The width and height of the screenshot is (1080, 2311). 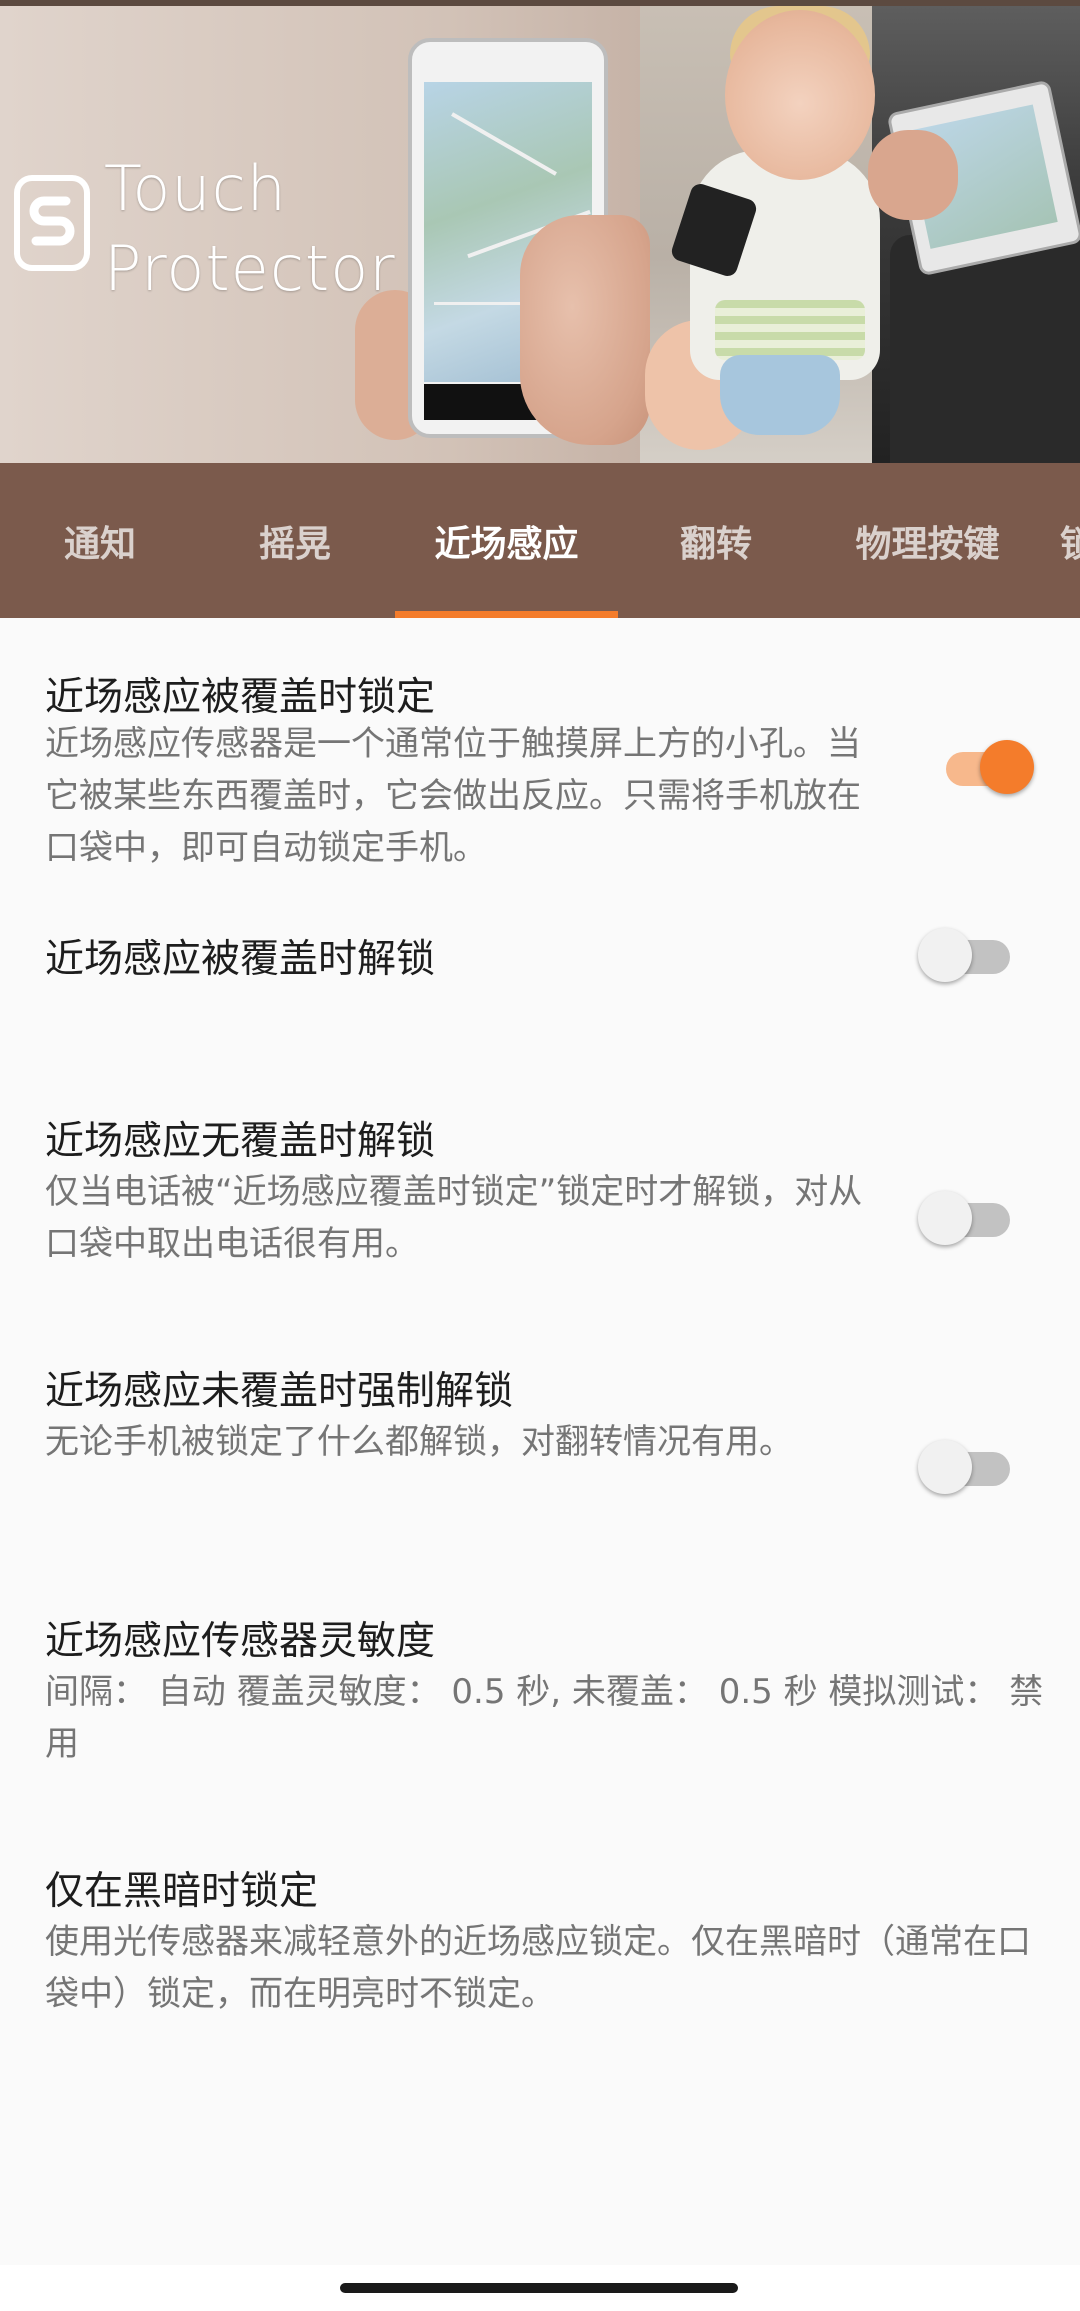 What do you see at coordinates (454, 1218) in the screenshot?
I see `setting-summary: 仅当电话被“近场感应覆盖时锁定”锁定时才解锁，对从口袋中取出电话很有用。` at bounding box center [454, 1218].